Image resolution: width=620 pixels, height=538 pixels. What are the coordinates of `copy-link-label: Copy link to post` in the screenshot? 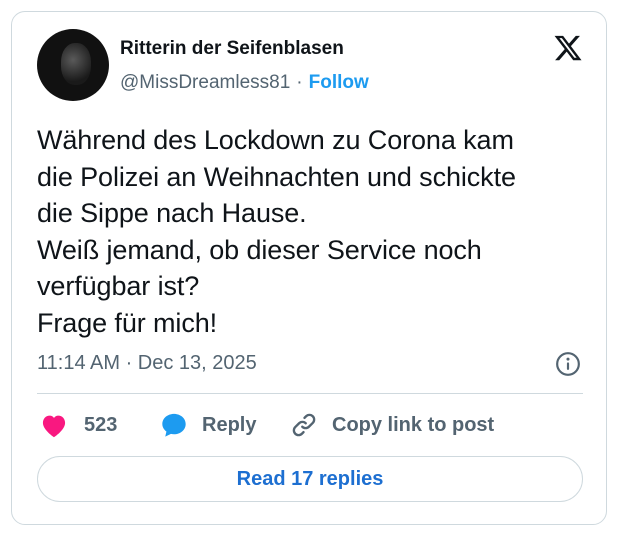 It's located at (413, 424).